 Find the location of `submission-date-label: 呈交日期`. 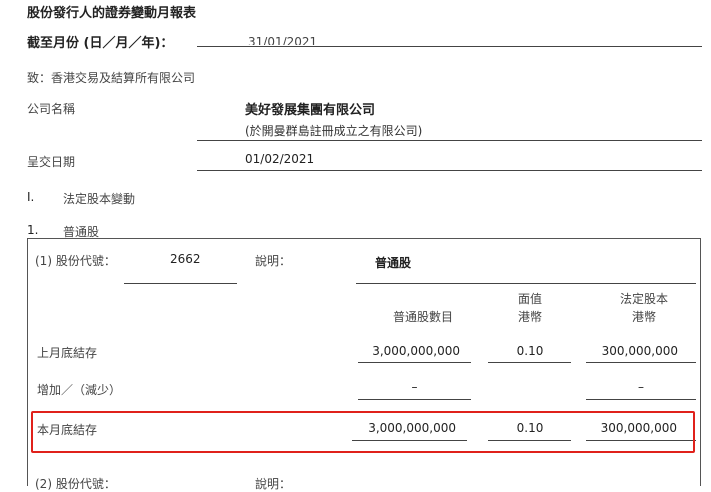

submission-date-label: 呈交日期 is located at coordinates (51, 162).